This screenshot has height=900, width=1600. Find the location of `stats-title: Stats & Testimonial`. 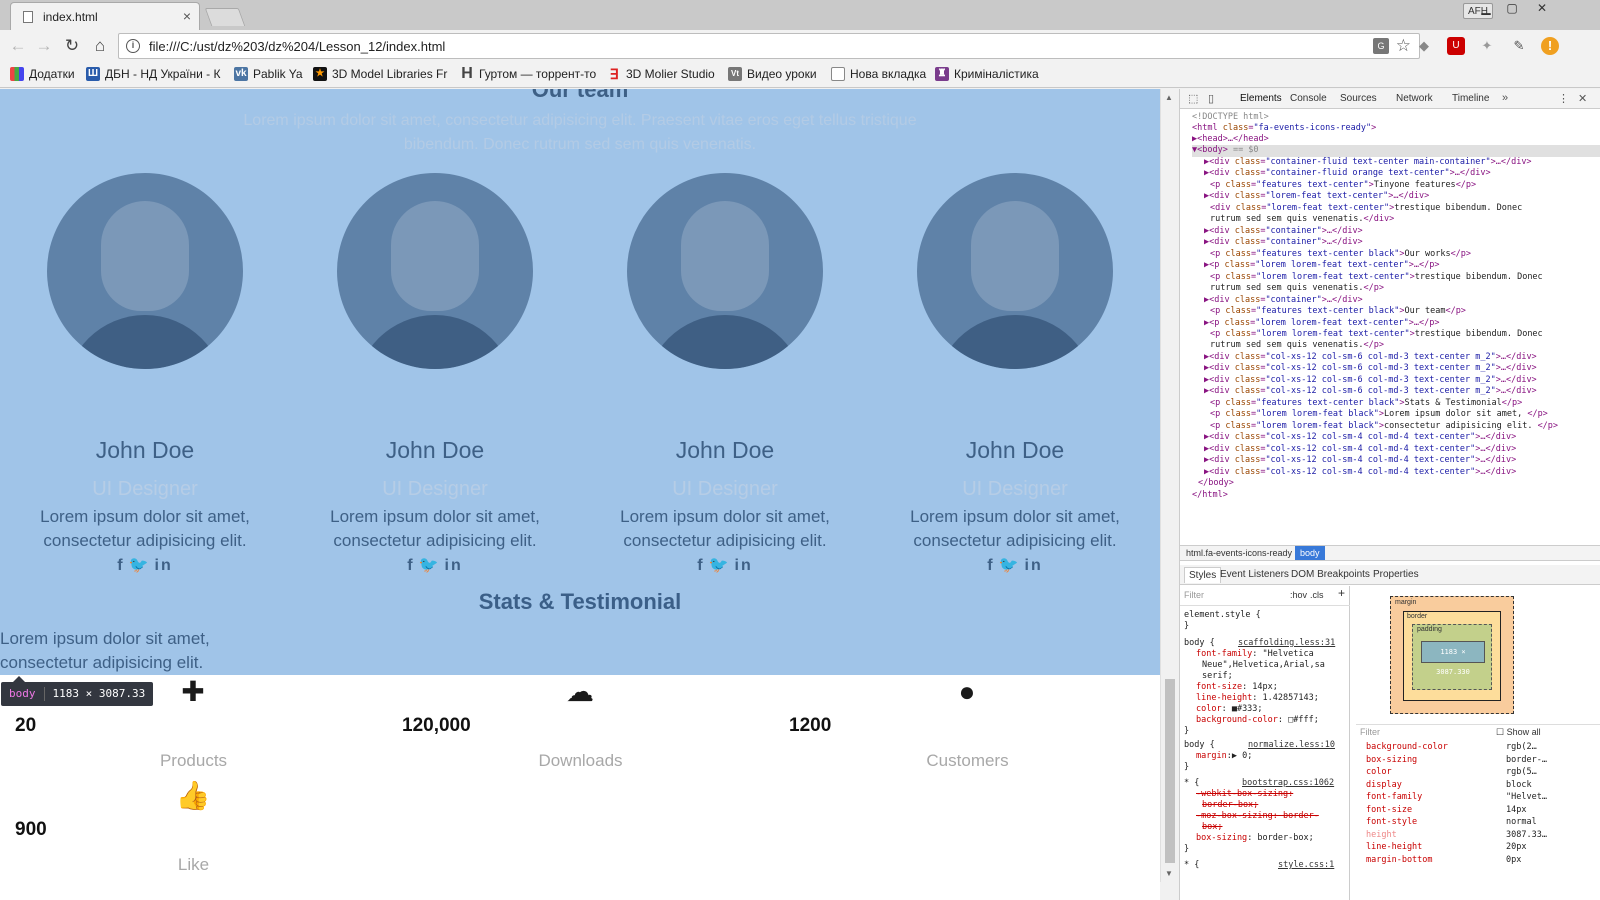

stats-title: Stats & Testimonial is located at coordinates (580, 601).